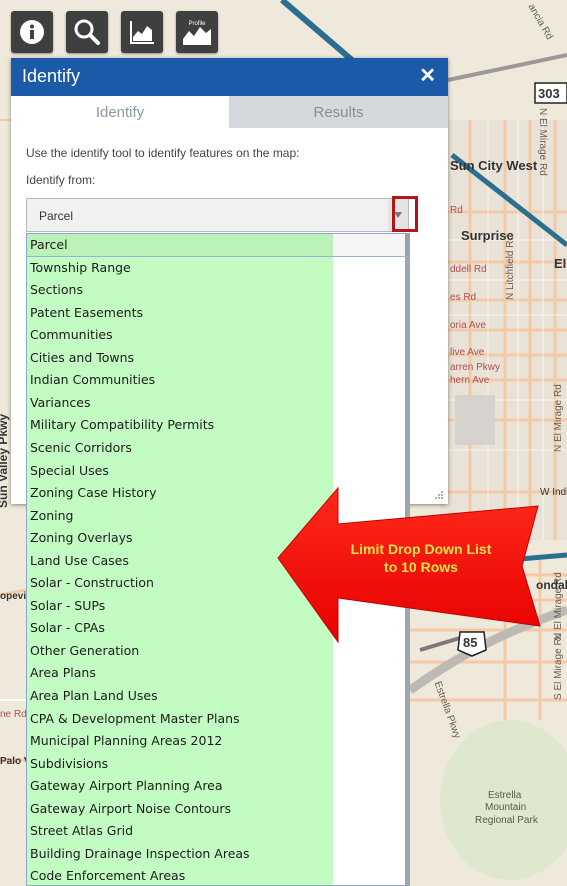  I want to click on area-chart-icon, so click(142, 32).